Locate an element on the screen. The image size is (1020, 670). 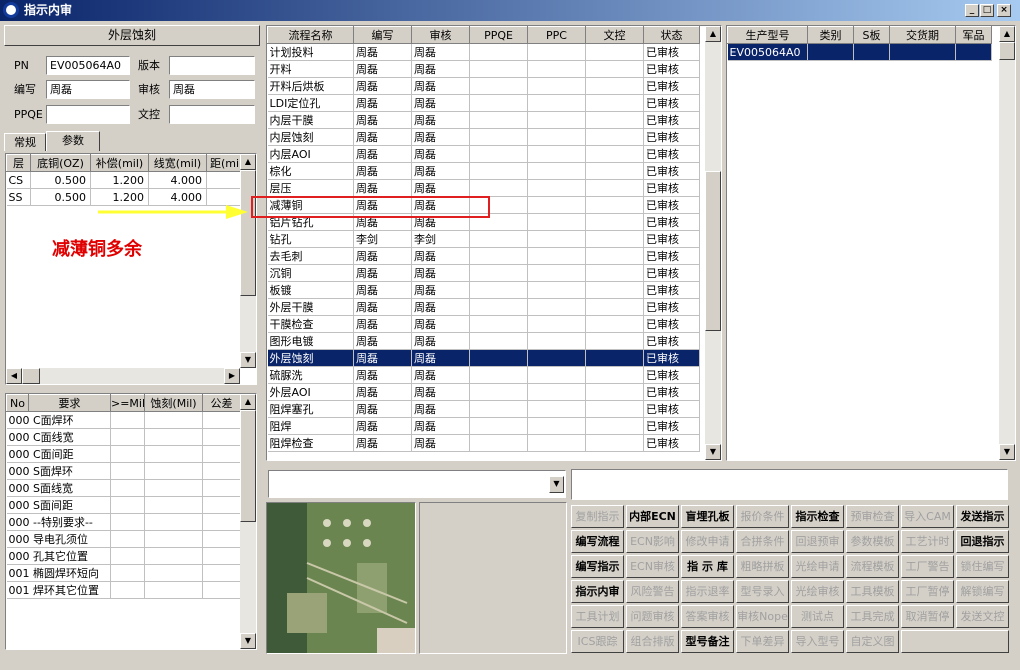
table-row: 000 C面线宽 is located at coordinates (123, 437).